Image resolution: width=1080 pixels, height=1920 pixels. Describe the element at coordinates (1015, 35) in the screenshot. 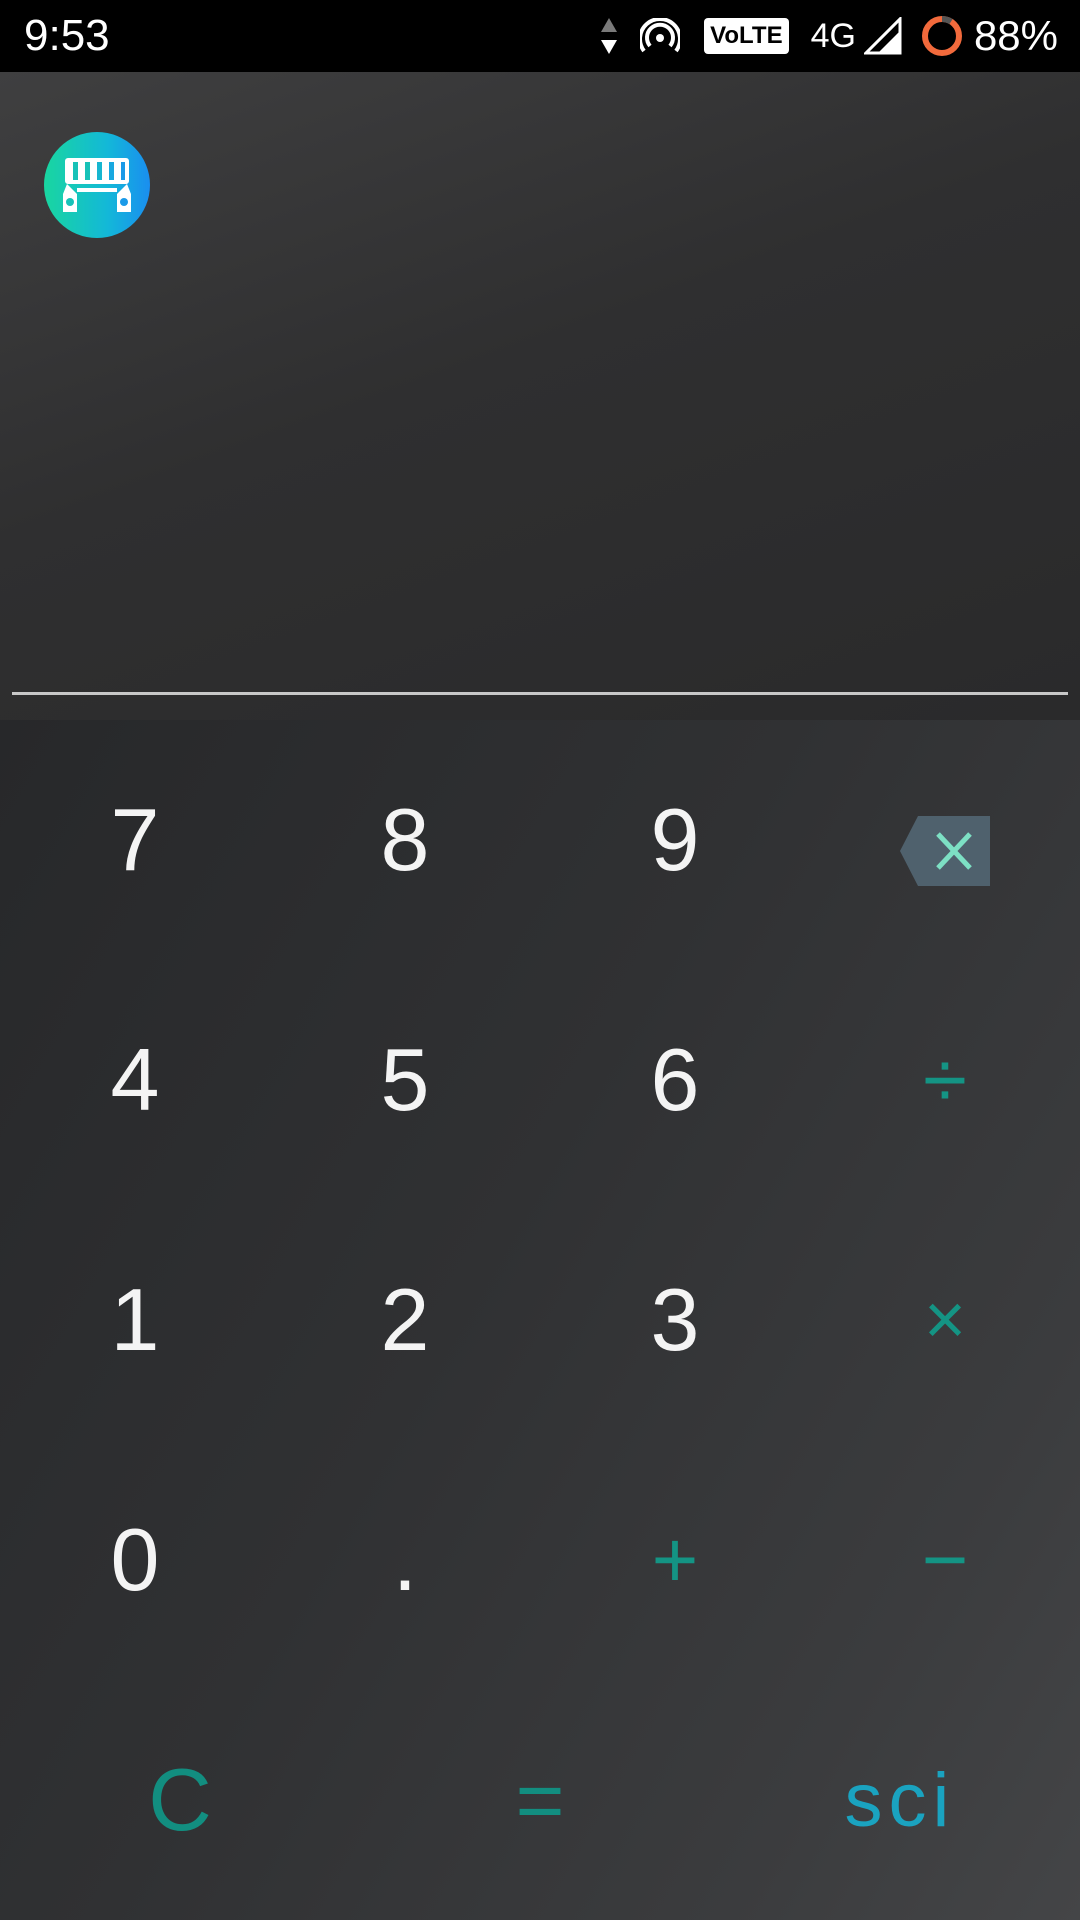

I see `battery-percent: 88%` at that location.